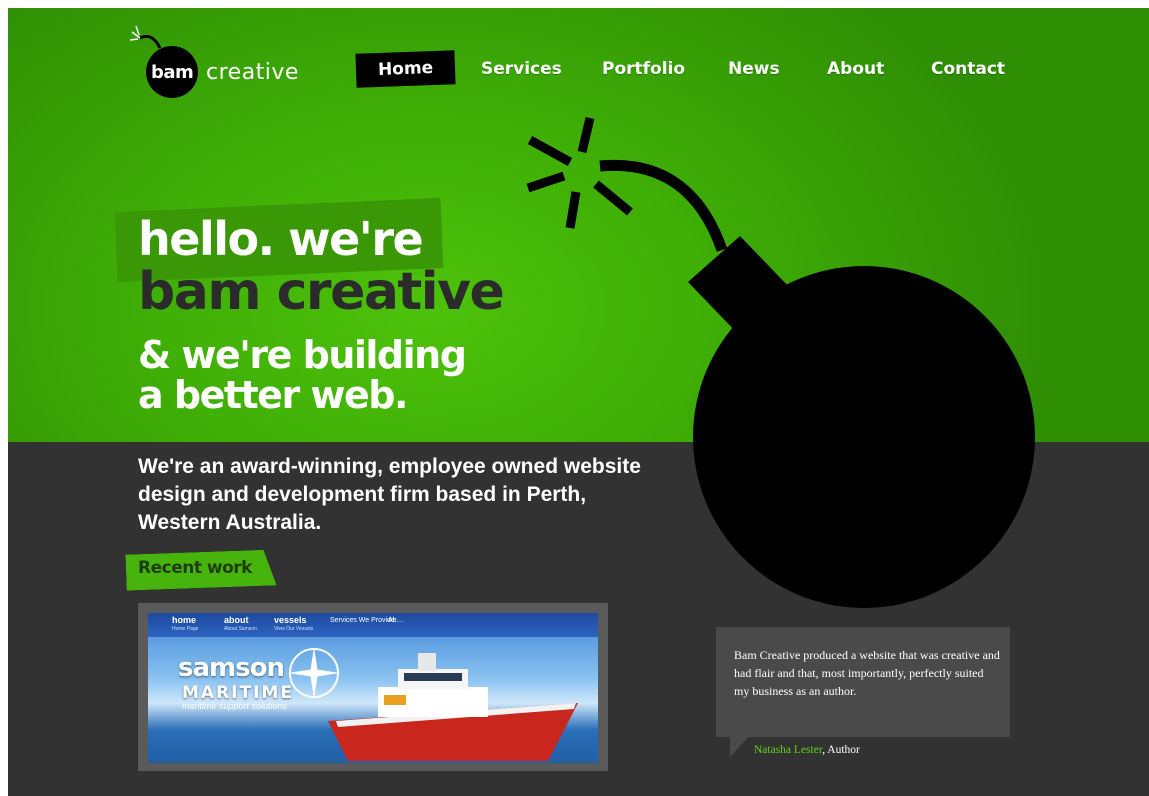 This screenshot has width=1149, height=796. I want to click on thumbnail-nav-item: home, so click(184, 620).